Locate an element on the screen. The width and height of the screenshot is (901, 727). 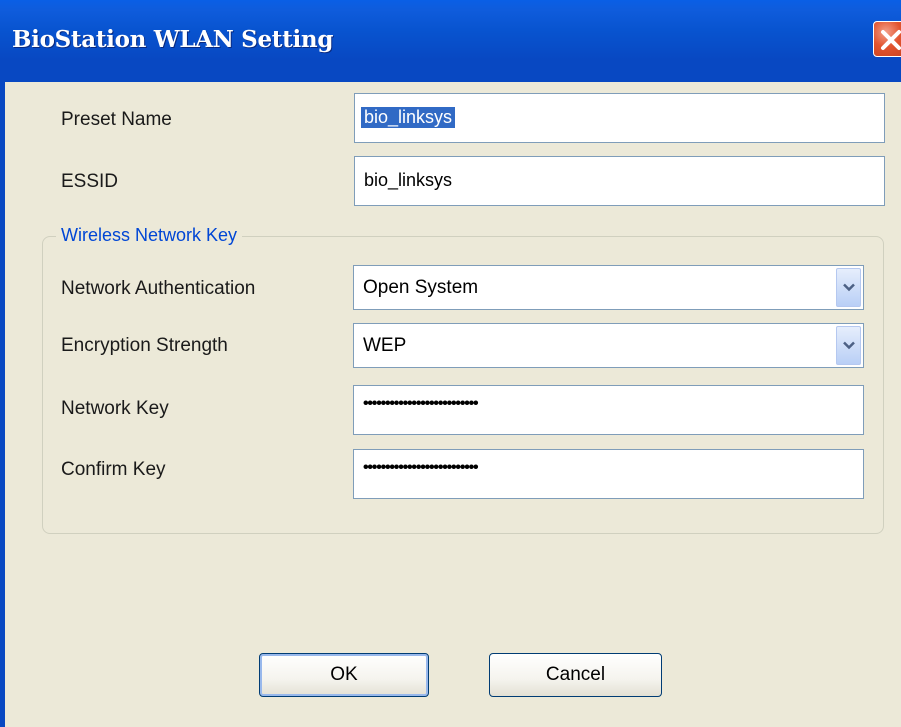
auth-select: Open System is located at coordinates (608, 287).